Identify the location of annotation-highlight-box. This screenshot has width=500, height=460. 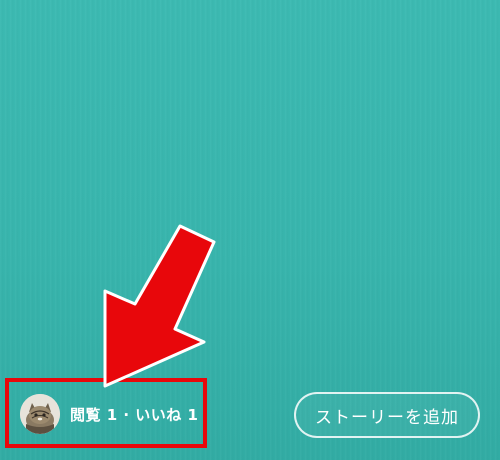
(106, 413).